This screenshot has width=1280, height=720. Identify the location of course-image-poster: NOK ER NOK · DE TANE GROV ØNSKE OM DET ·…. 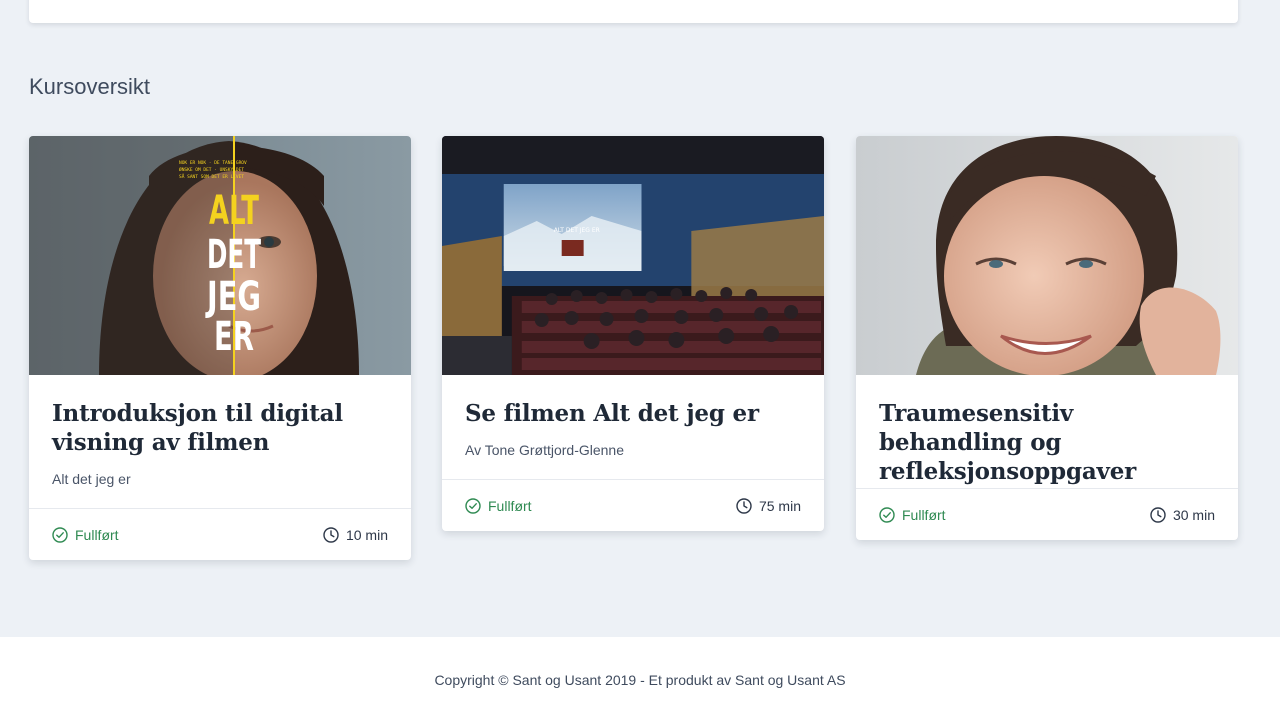
(220, 255).